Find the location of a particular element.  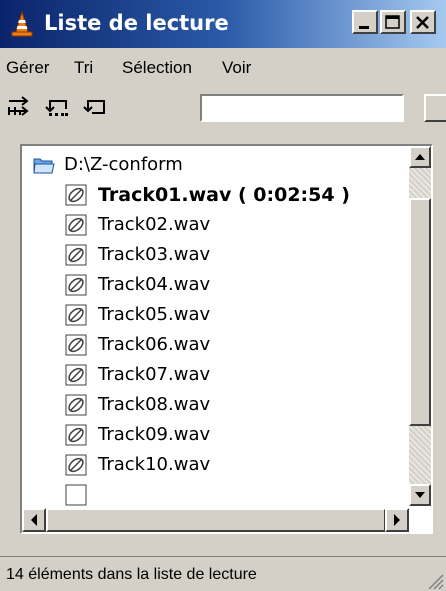

maximize-button is located at coordinates (393, 22).